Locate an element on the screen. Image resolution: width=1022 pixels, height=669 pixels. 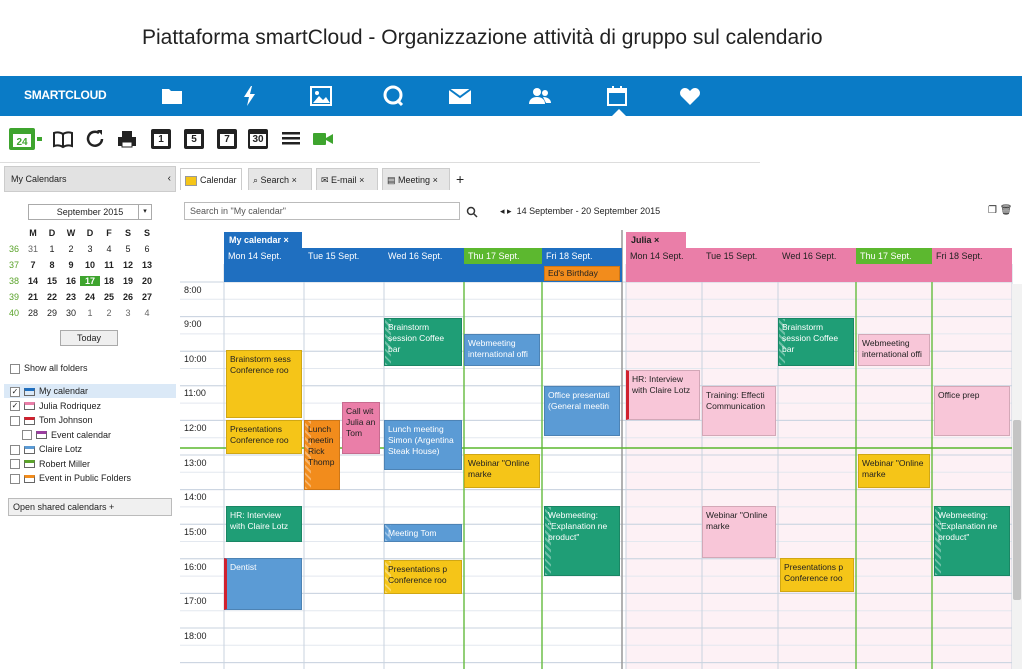
event-meeting-tom: Meeting Tom is located at coordinates (423, 533).